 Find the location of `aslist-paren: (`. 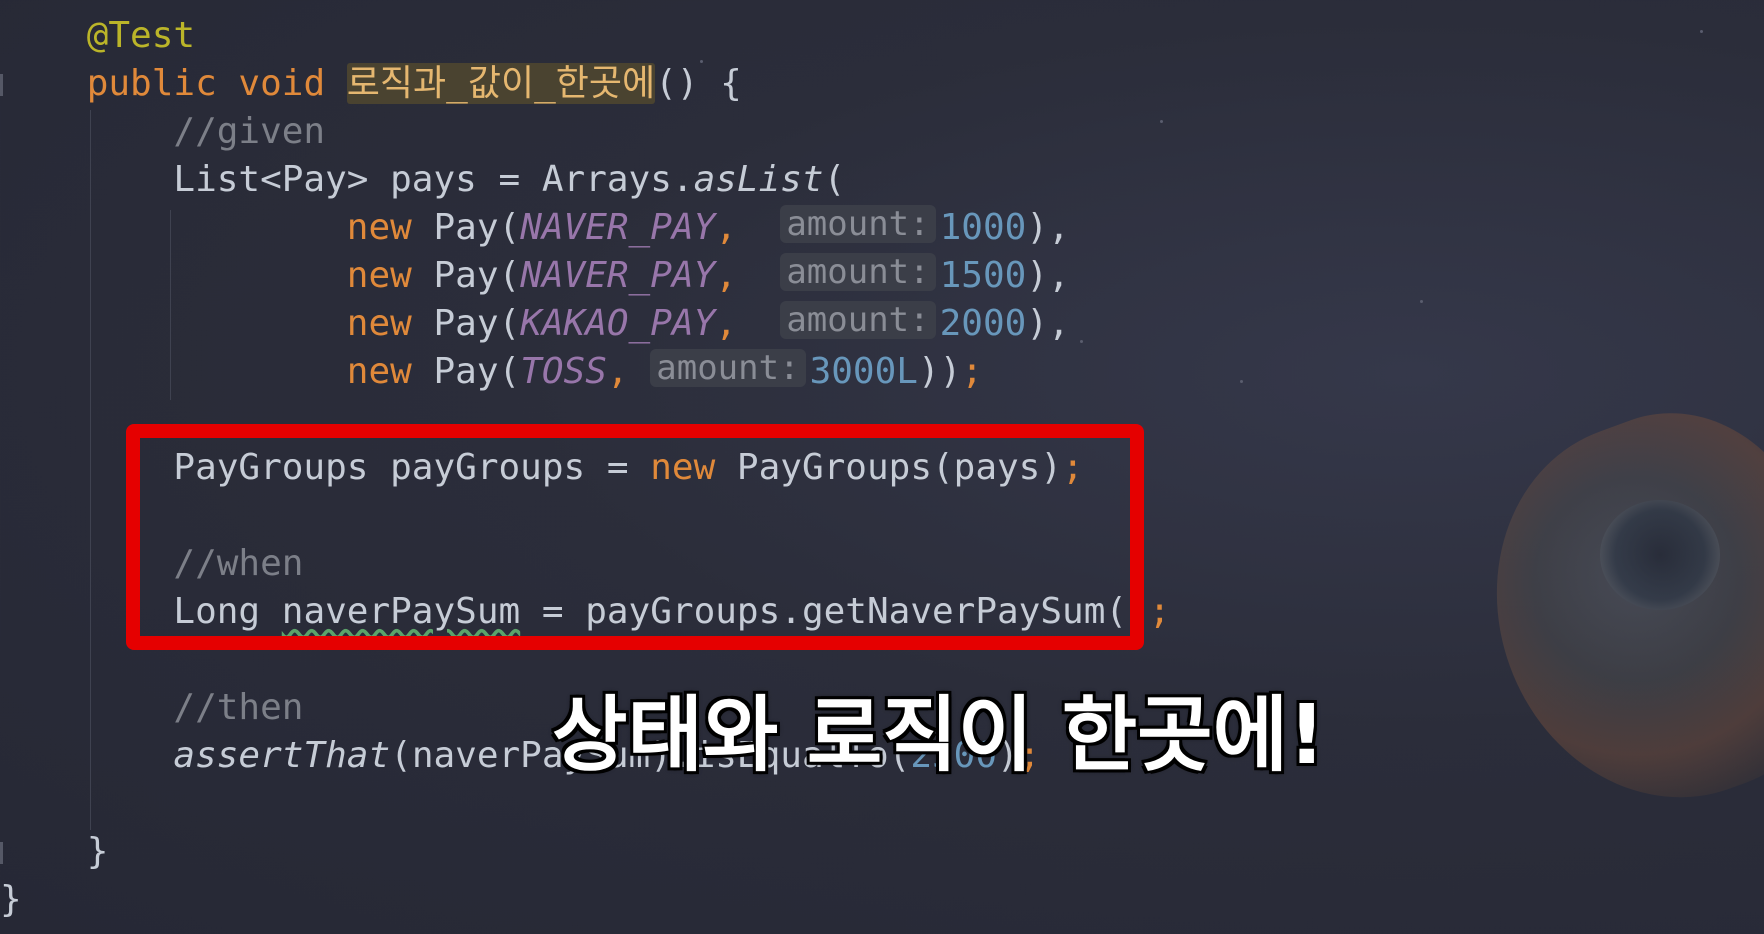

aslist-paren: ( is located at coordinates (834, 179).